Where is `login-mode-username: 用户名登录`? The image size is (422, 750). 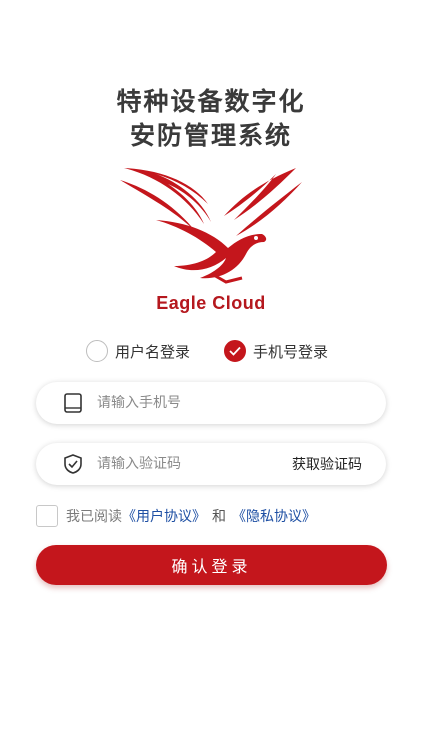 login-mode-username: 用户名登录 is located at coordinates (138, 351).